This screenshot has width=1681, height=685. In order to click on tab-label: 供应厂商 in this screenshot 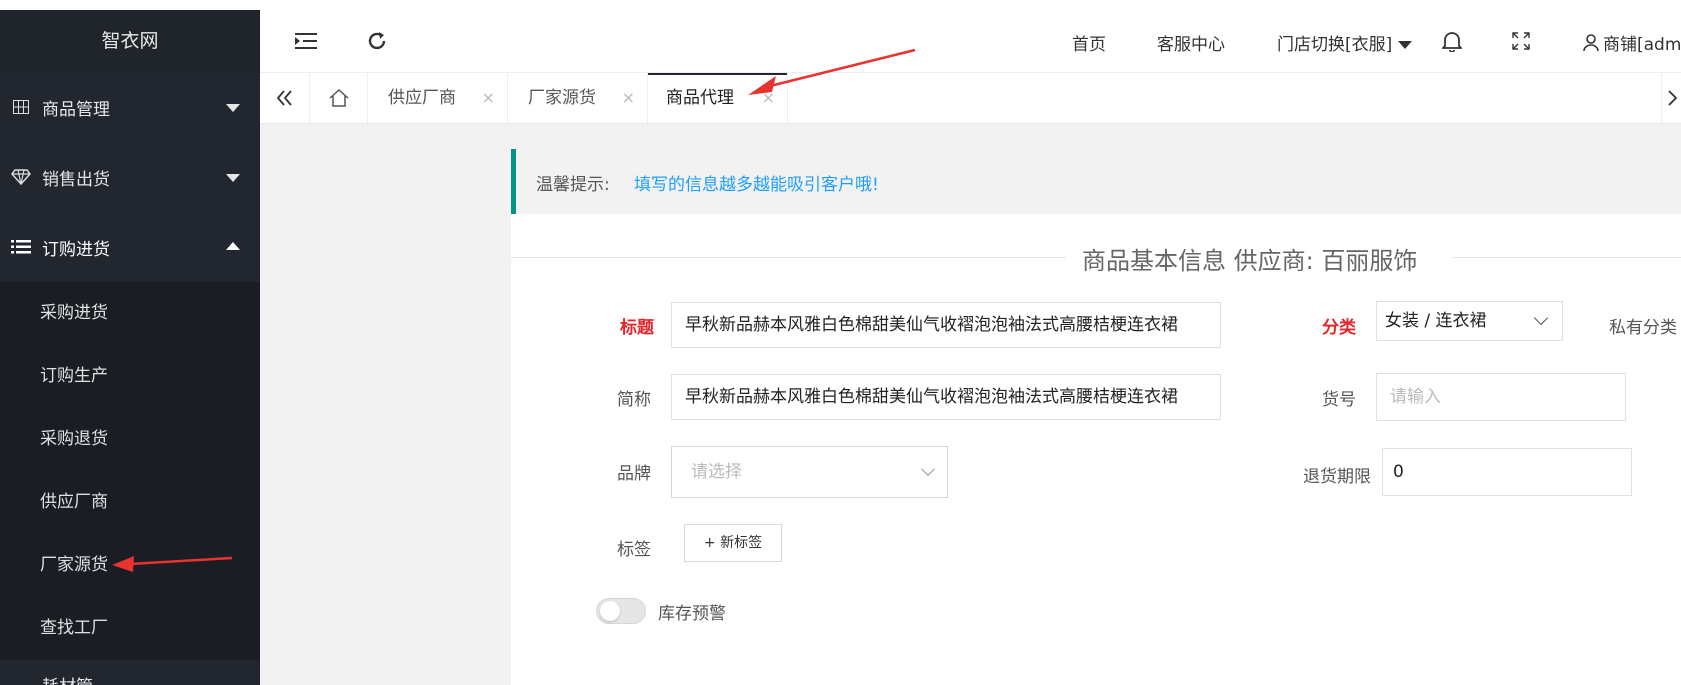, I will do `click(422, 98)`.